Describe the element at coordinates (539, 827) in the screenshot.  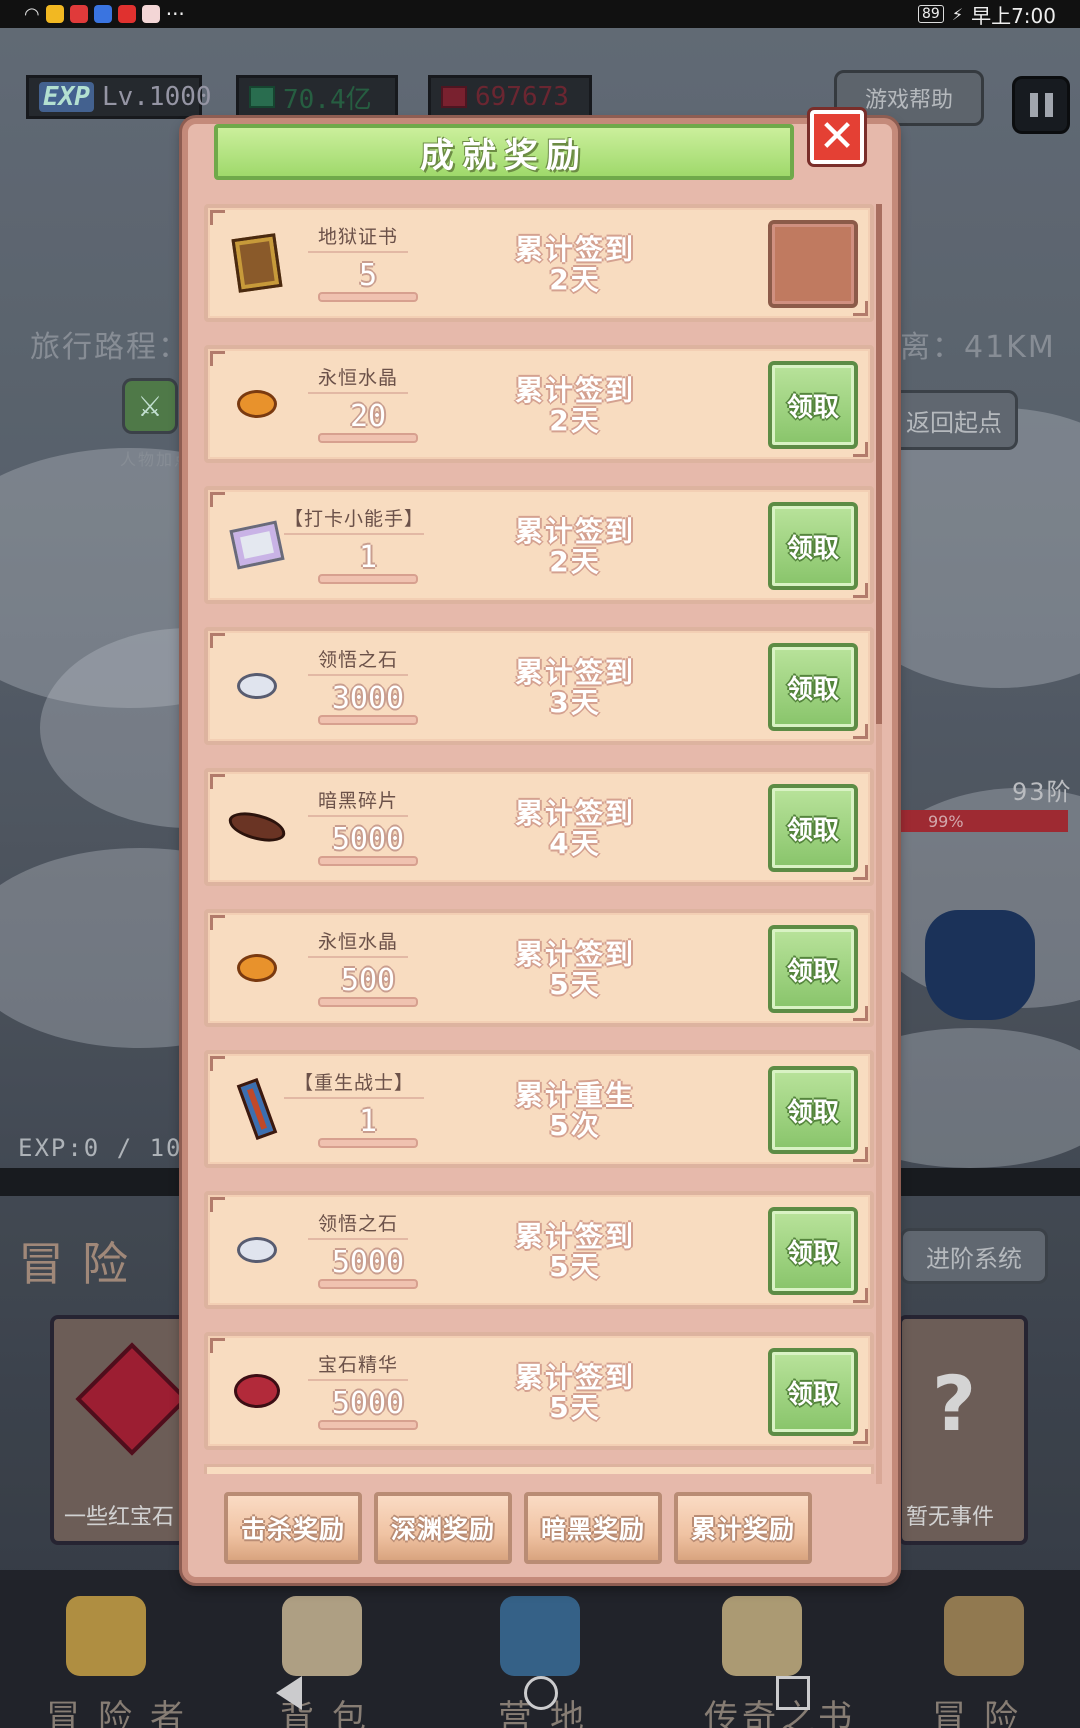
I see `reward-row: 暗黑碎片 5000 累计签到 4天 领取` at that location.